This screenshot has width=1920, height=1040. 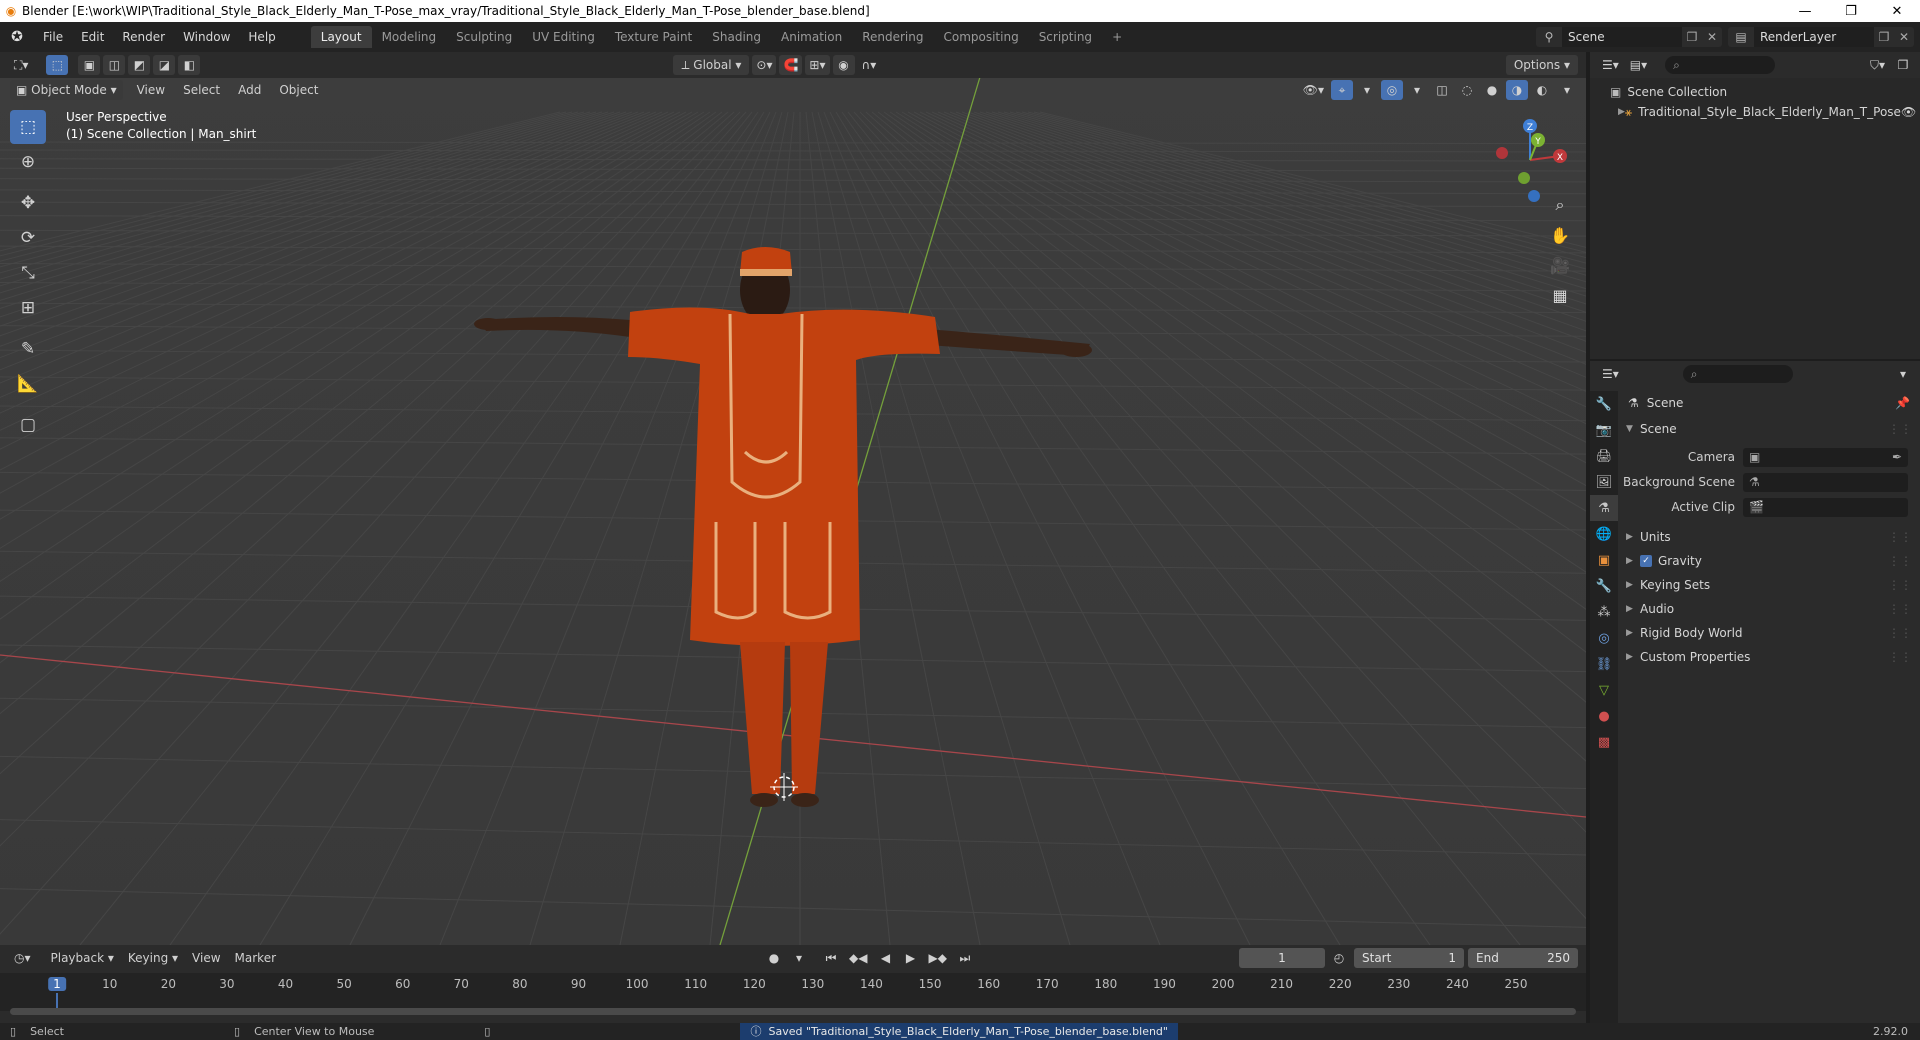 What do you see at coordinates (1897, 457) in the screenshot?
I see `eyedropper-icon: ✒` at bounding box center [1897, 457].